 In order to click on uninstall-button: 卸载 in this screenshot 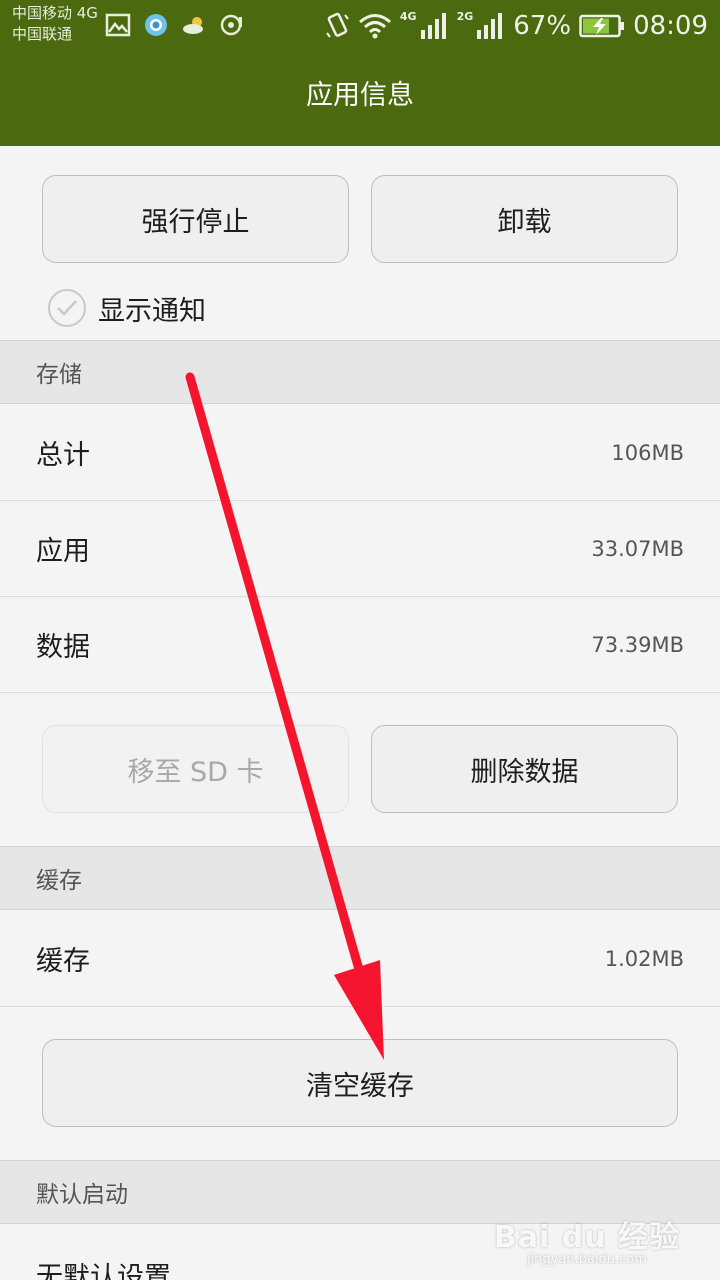, I will do `click(524, 219)`.